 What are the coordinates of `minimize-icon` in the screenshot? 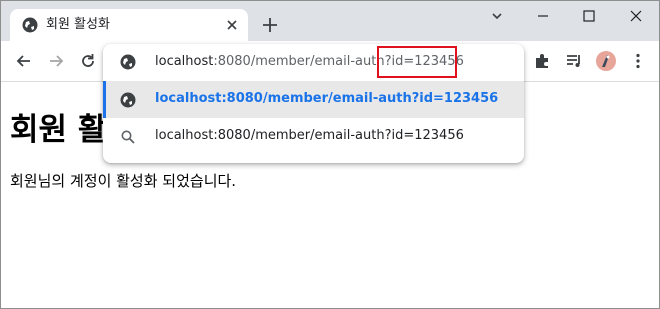 It's located at (543, 16).